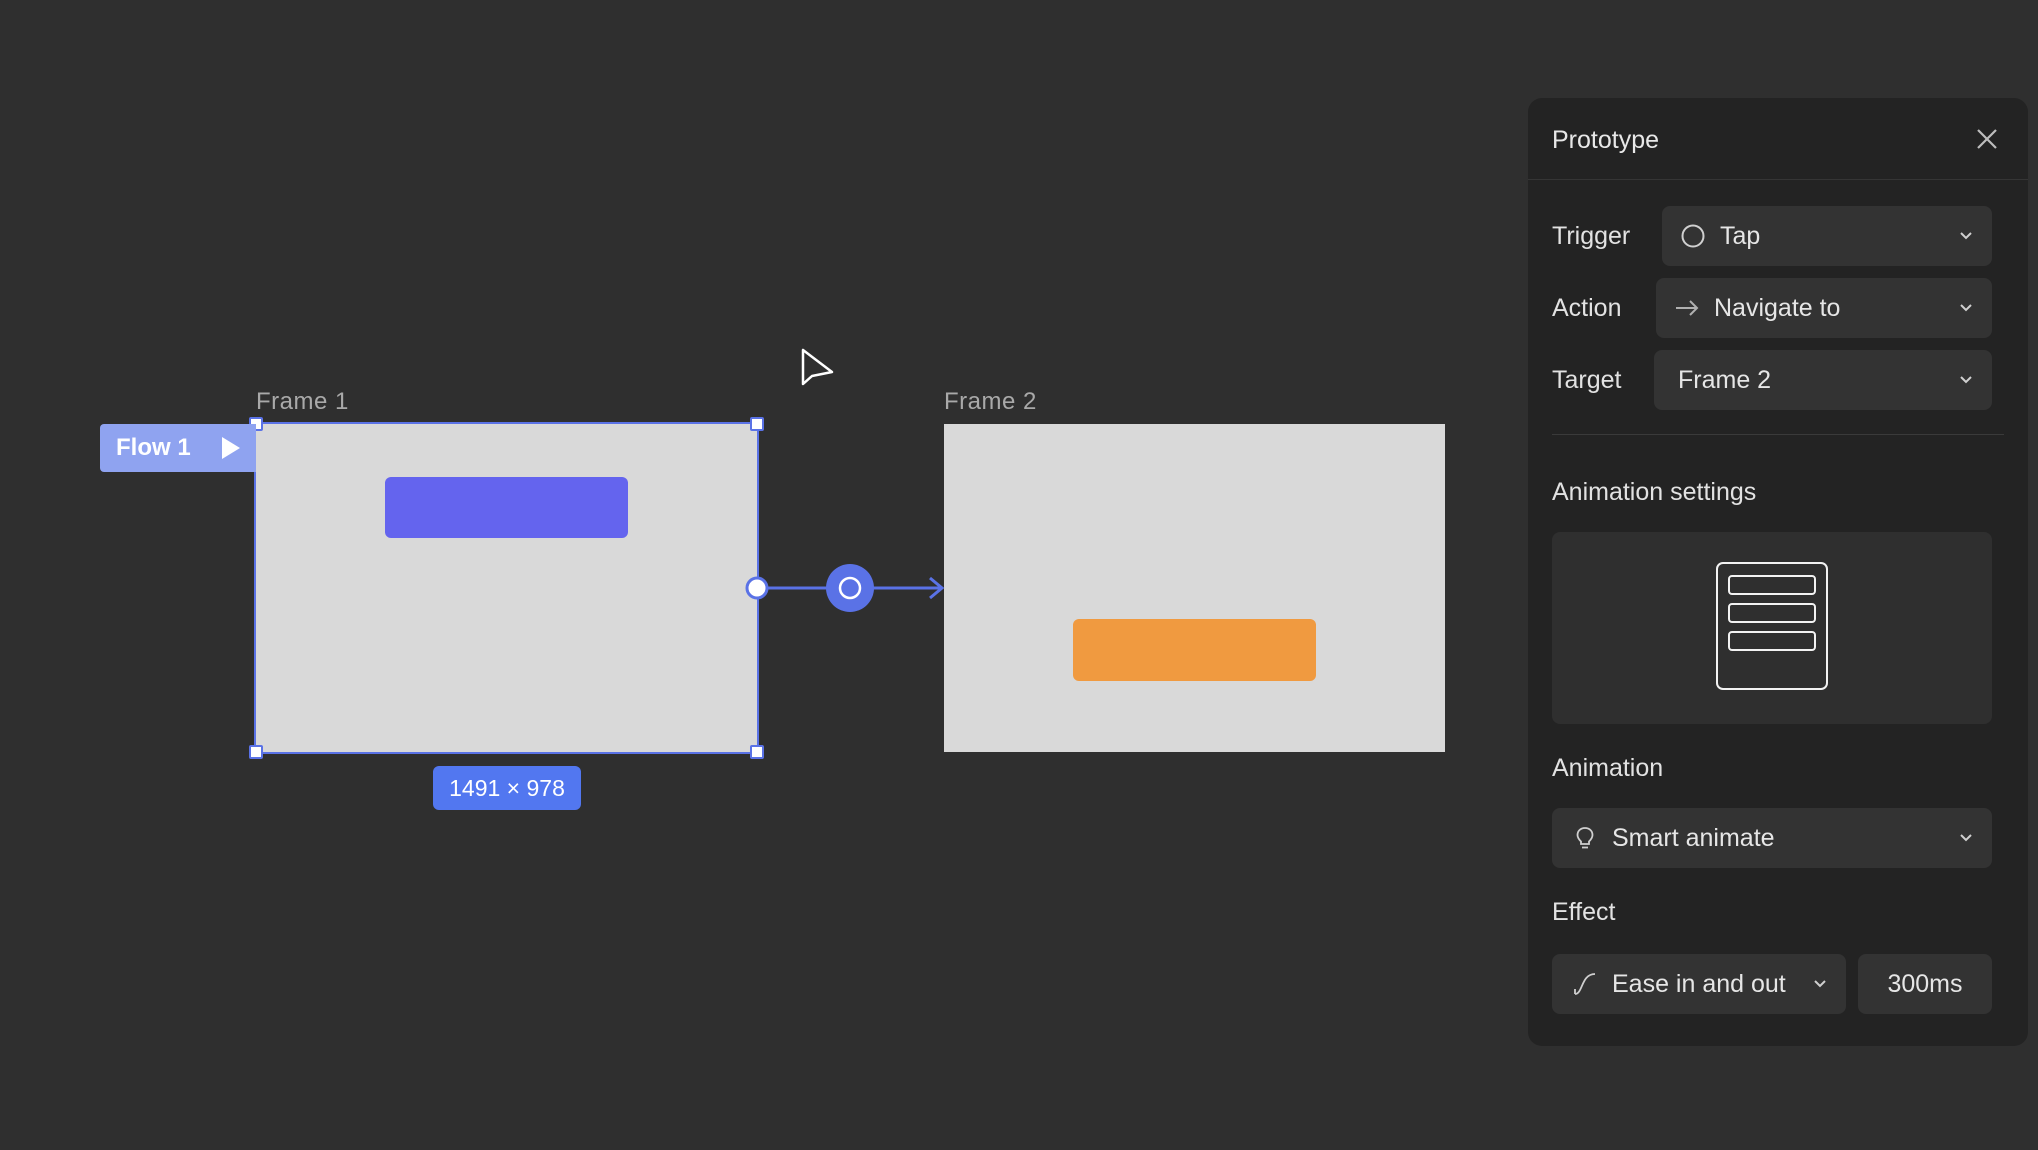 Image resolution: width=2038 pixels, height=1150 pixels. What do you see at coordinates (1777, 307) in the screenshot?
I see `action-value: Navigate to` at bounding box center [1777, 307].